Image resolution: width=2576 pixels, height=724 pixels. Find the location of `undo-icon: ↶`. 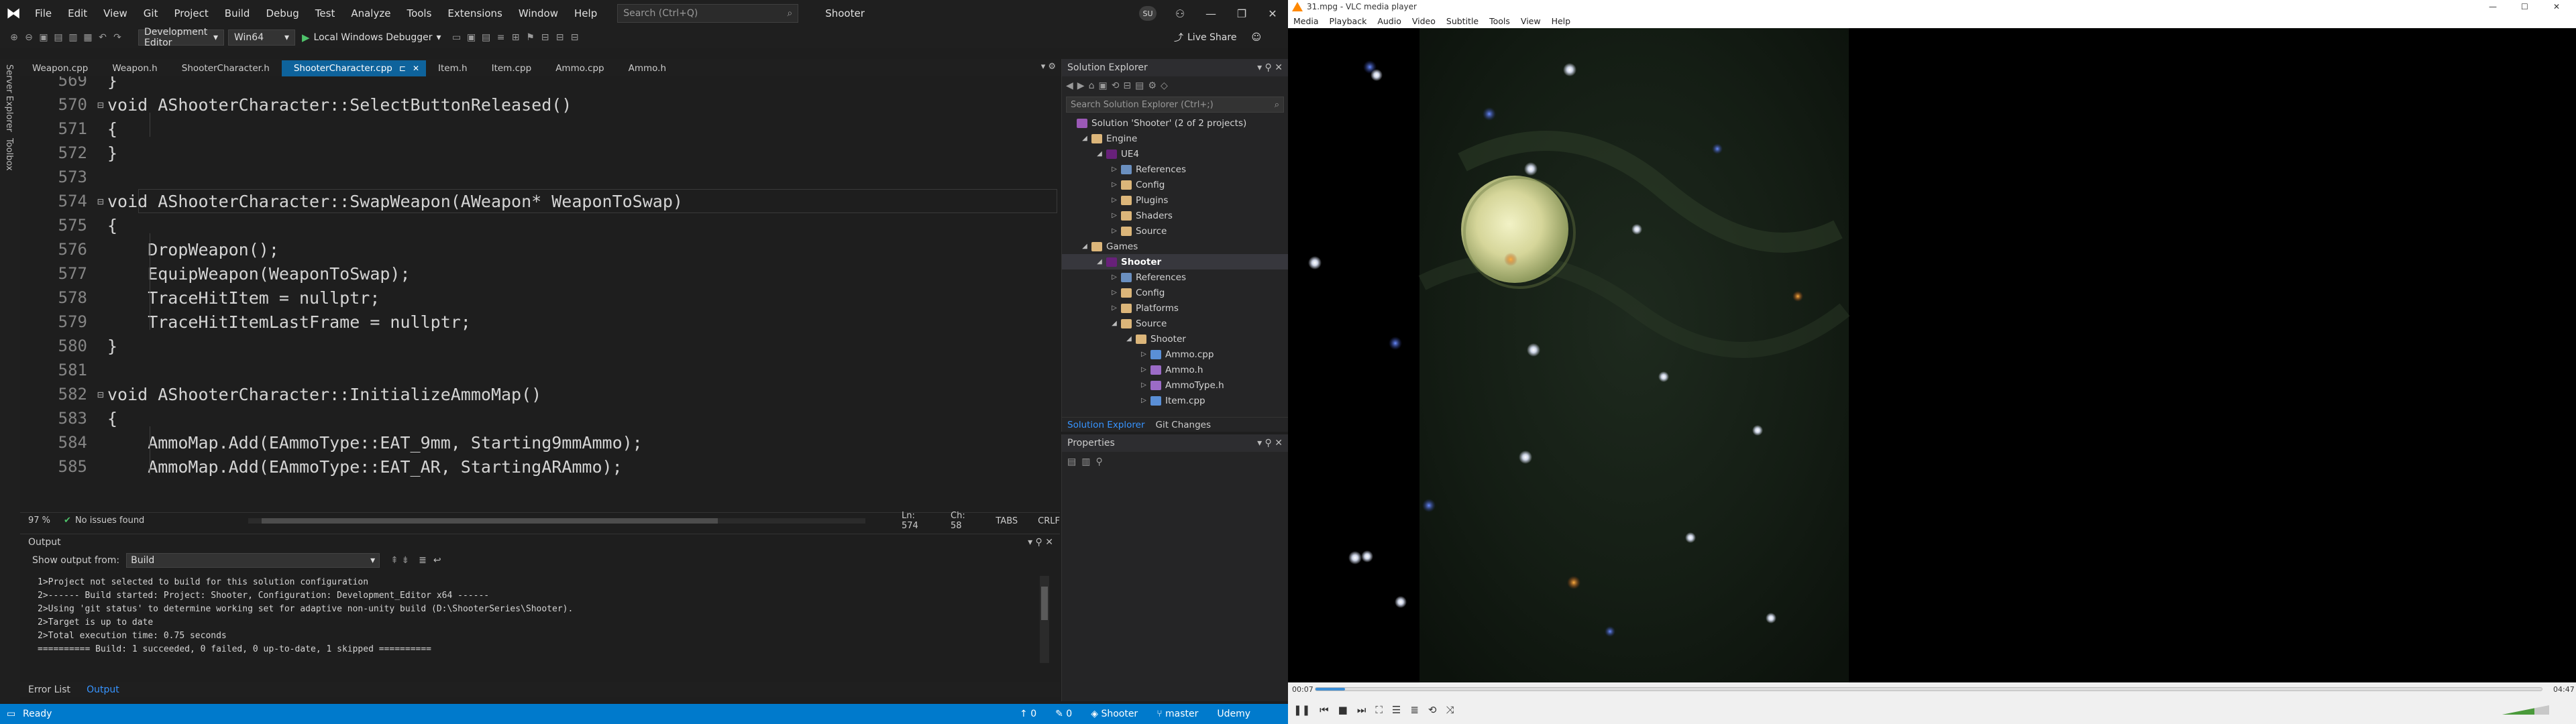

undo-icon: ↶ is located at coordinates (102, 37).